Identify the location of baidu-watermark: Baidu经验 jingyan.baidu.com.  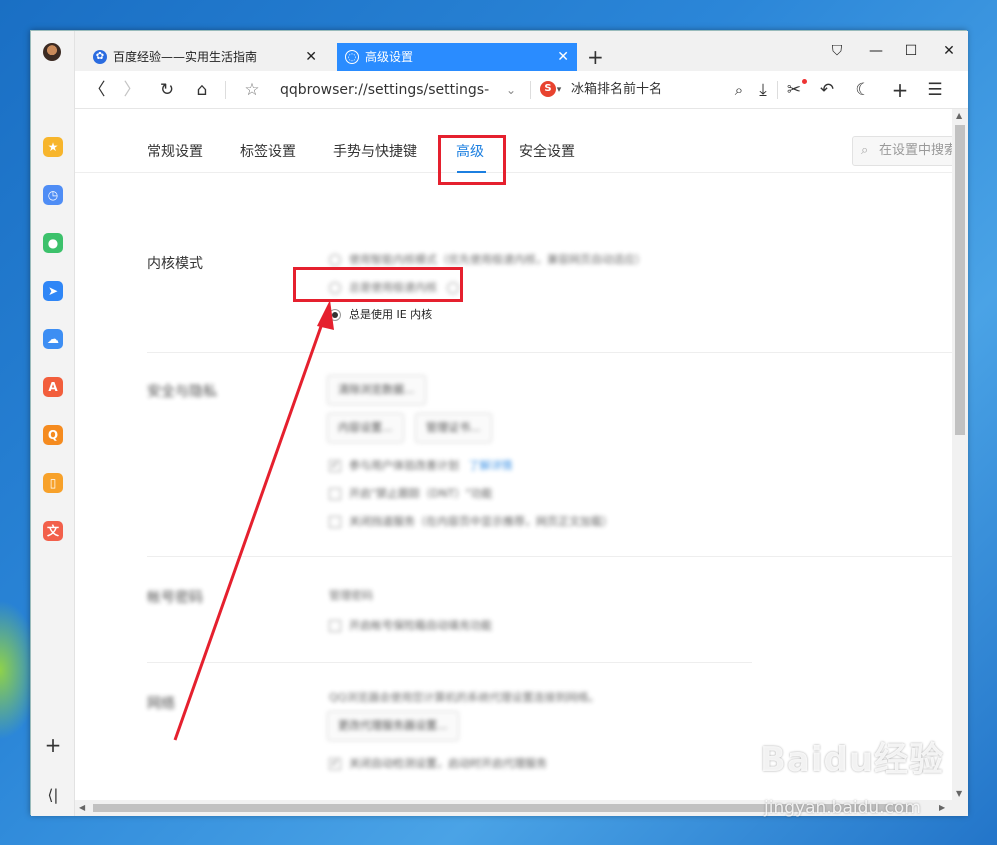
(855, 779).